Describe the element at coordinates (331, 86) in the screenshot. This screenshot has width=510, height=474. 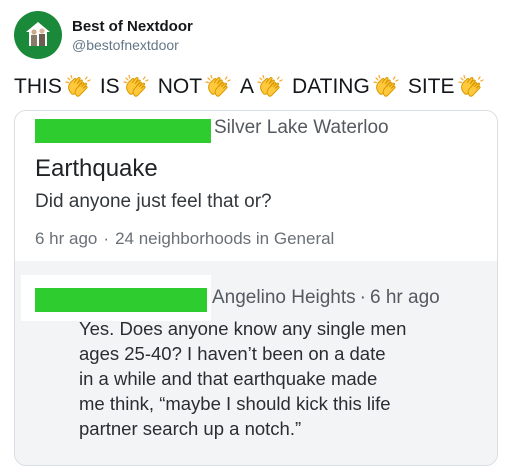
I see `tweet-word: DATING` at that location.